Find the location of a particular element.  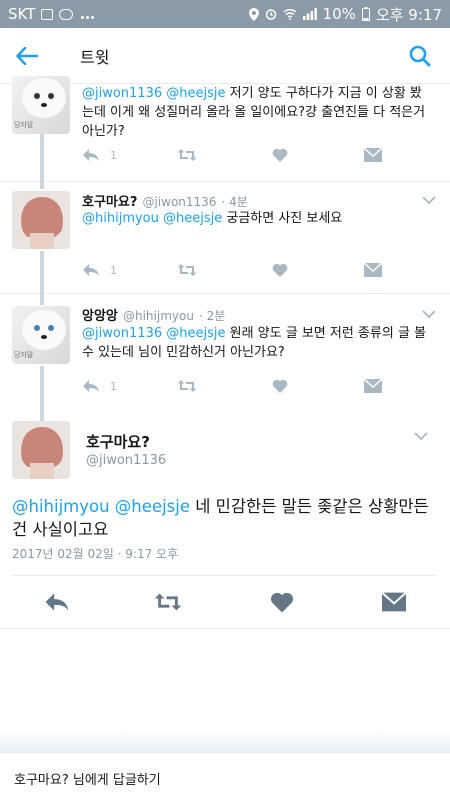

tweet-text: @hihijmyou @heejsje 궁금하면 사진 보세요 is located at coordinates (257, 218).